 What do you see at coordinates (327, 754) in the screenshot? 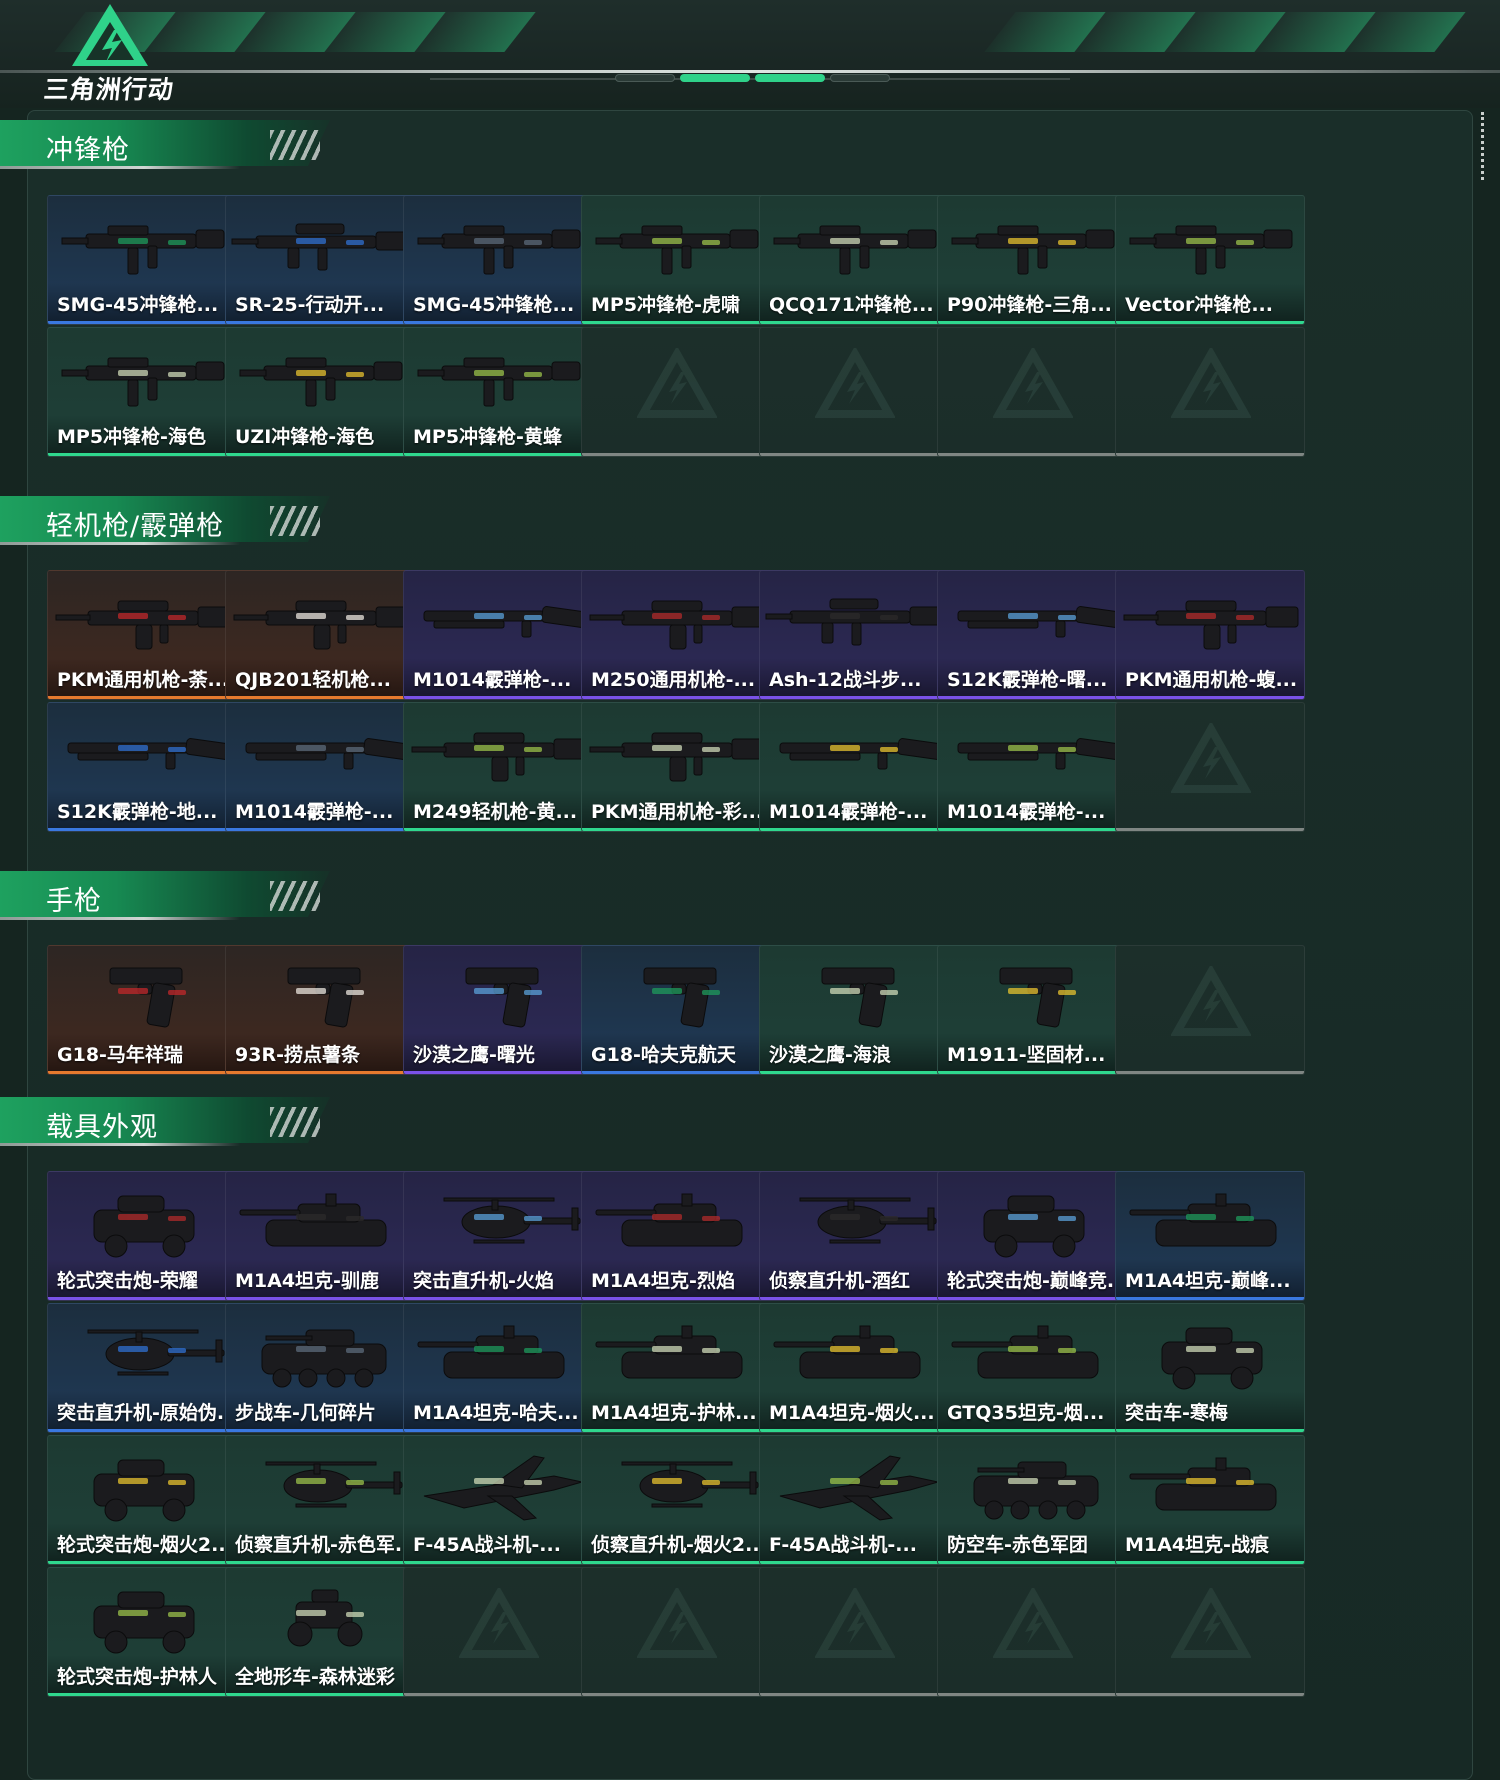
I see `shotgun-icon` at bounding box center [327, 754].